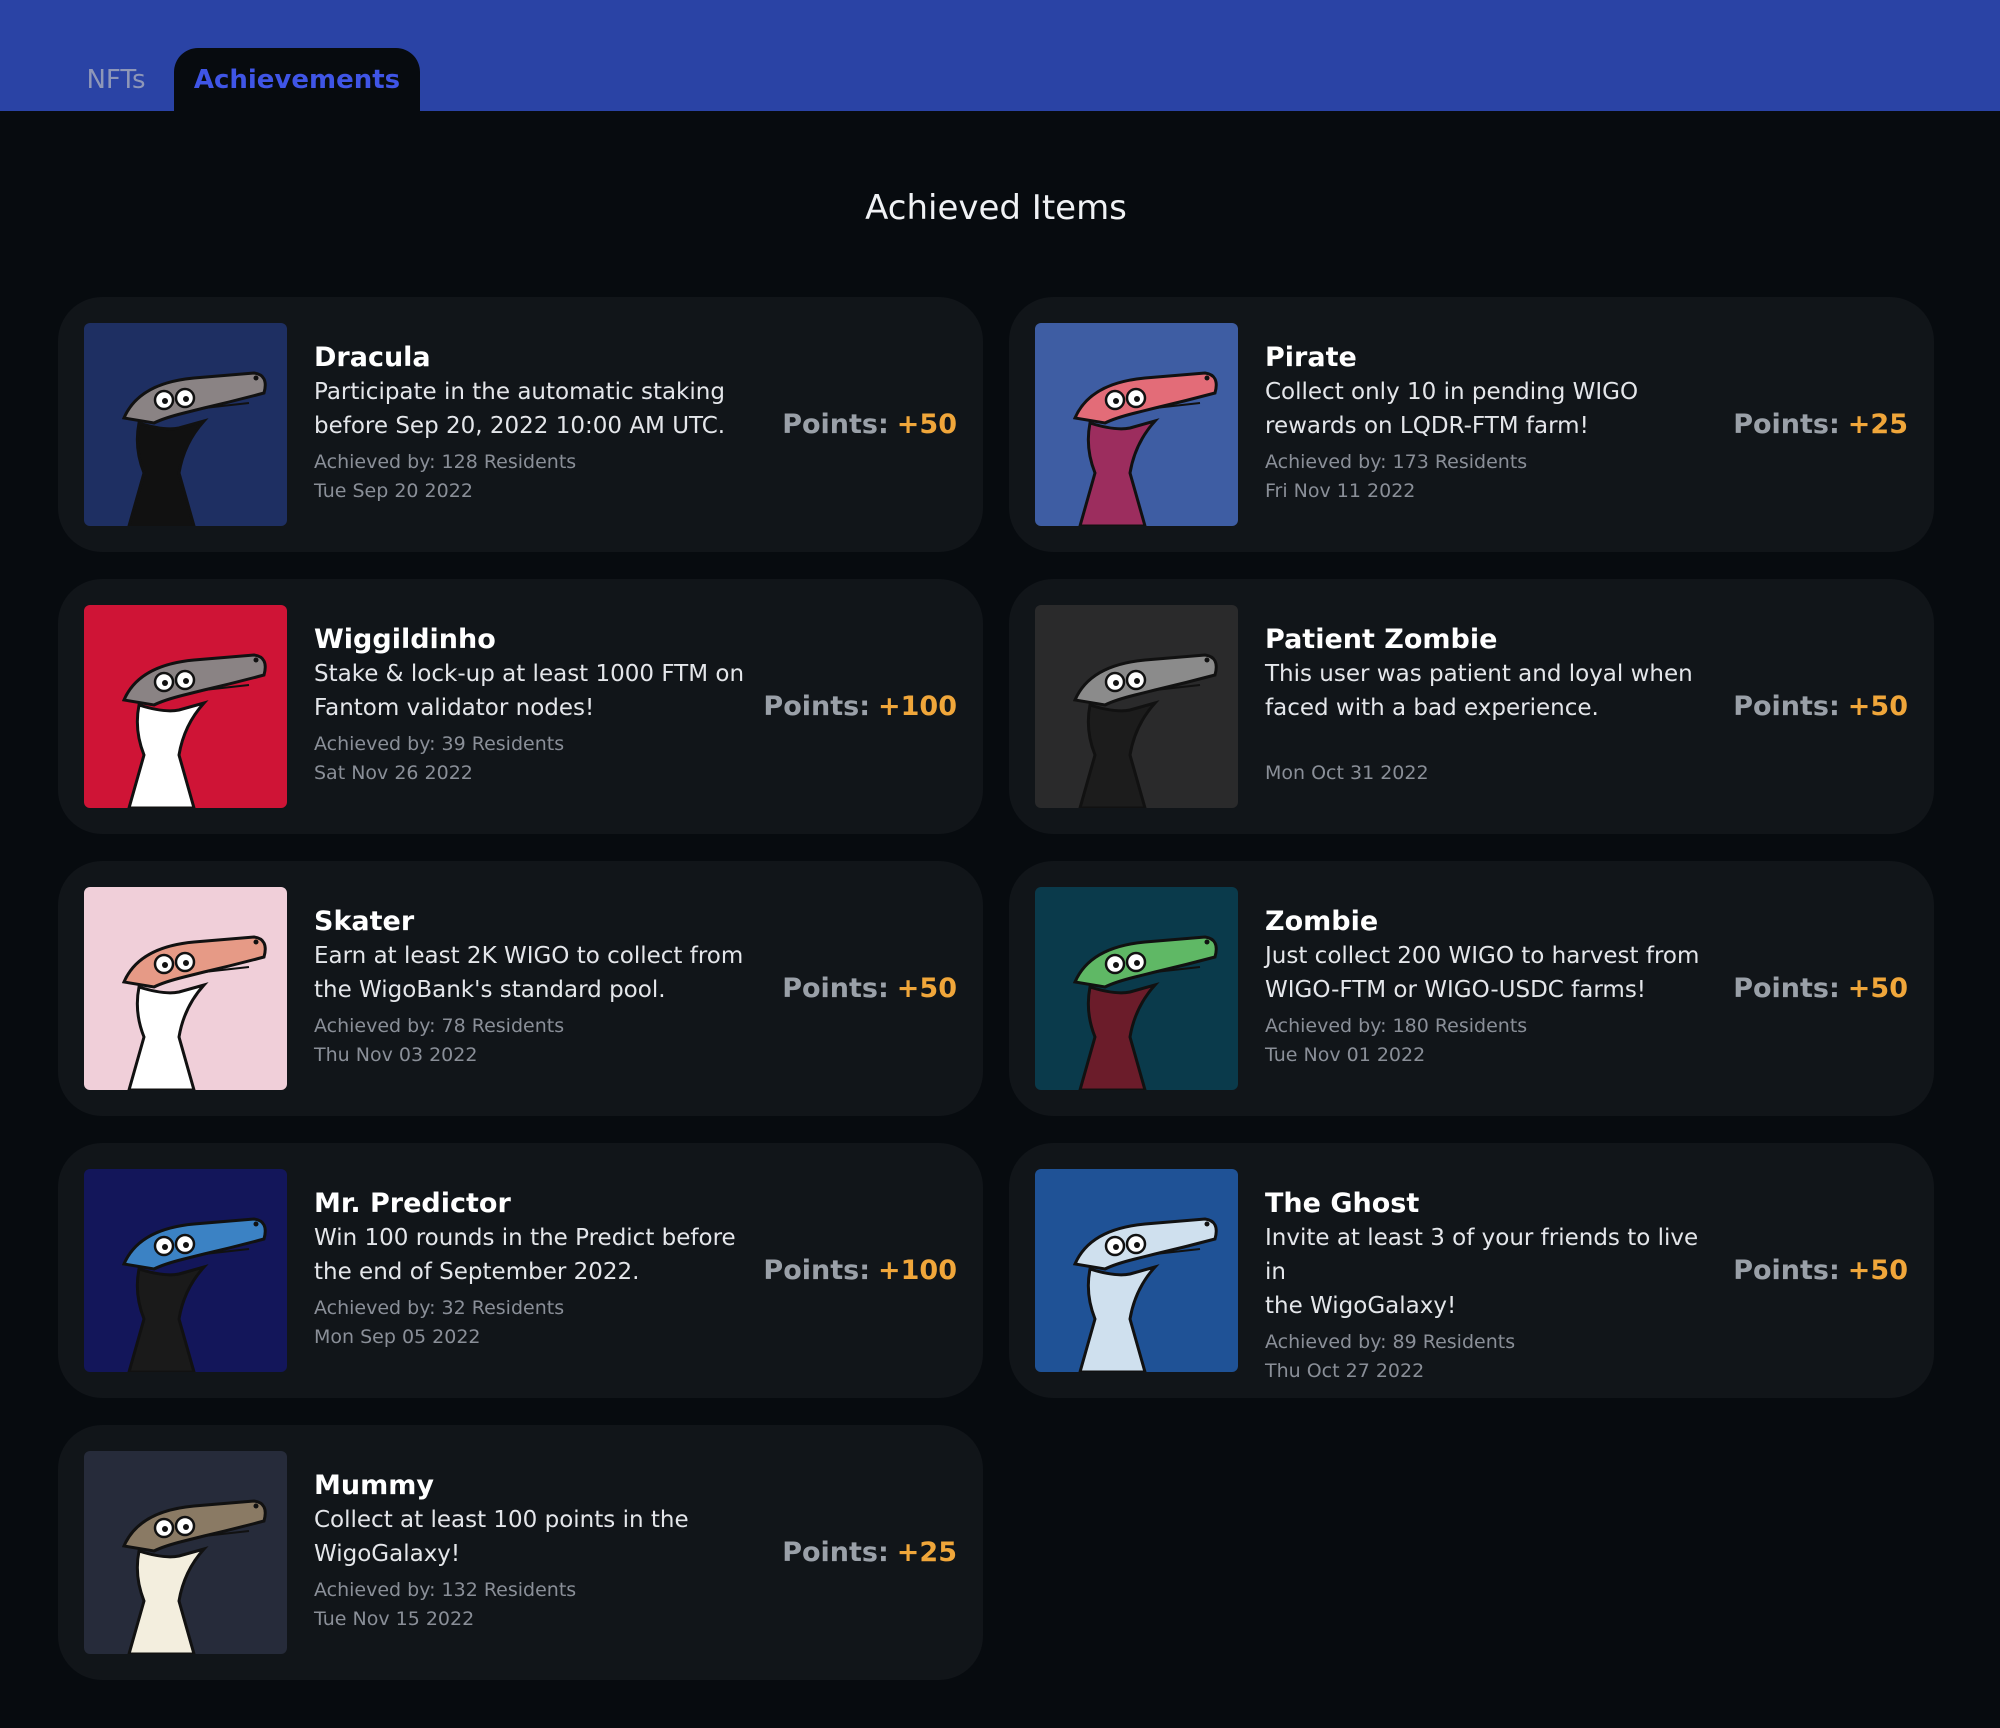  What do you see at coordinates (1322, 921) in the screenshot?
I see `achievement-name: Zombie` at bounding box center [1322, 921].